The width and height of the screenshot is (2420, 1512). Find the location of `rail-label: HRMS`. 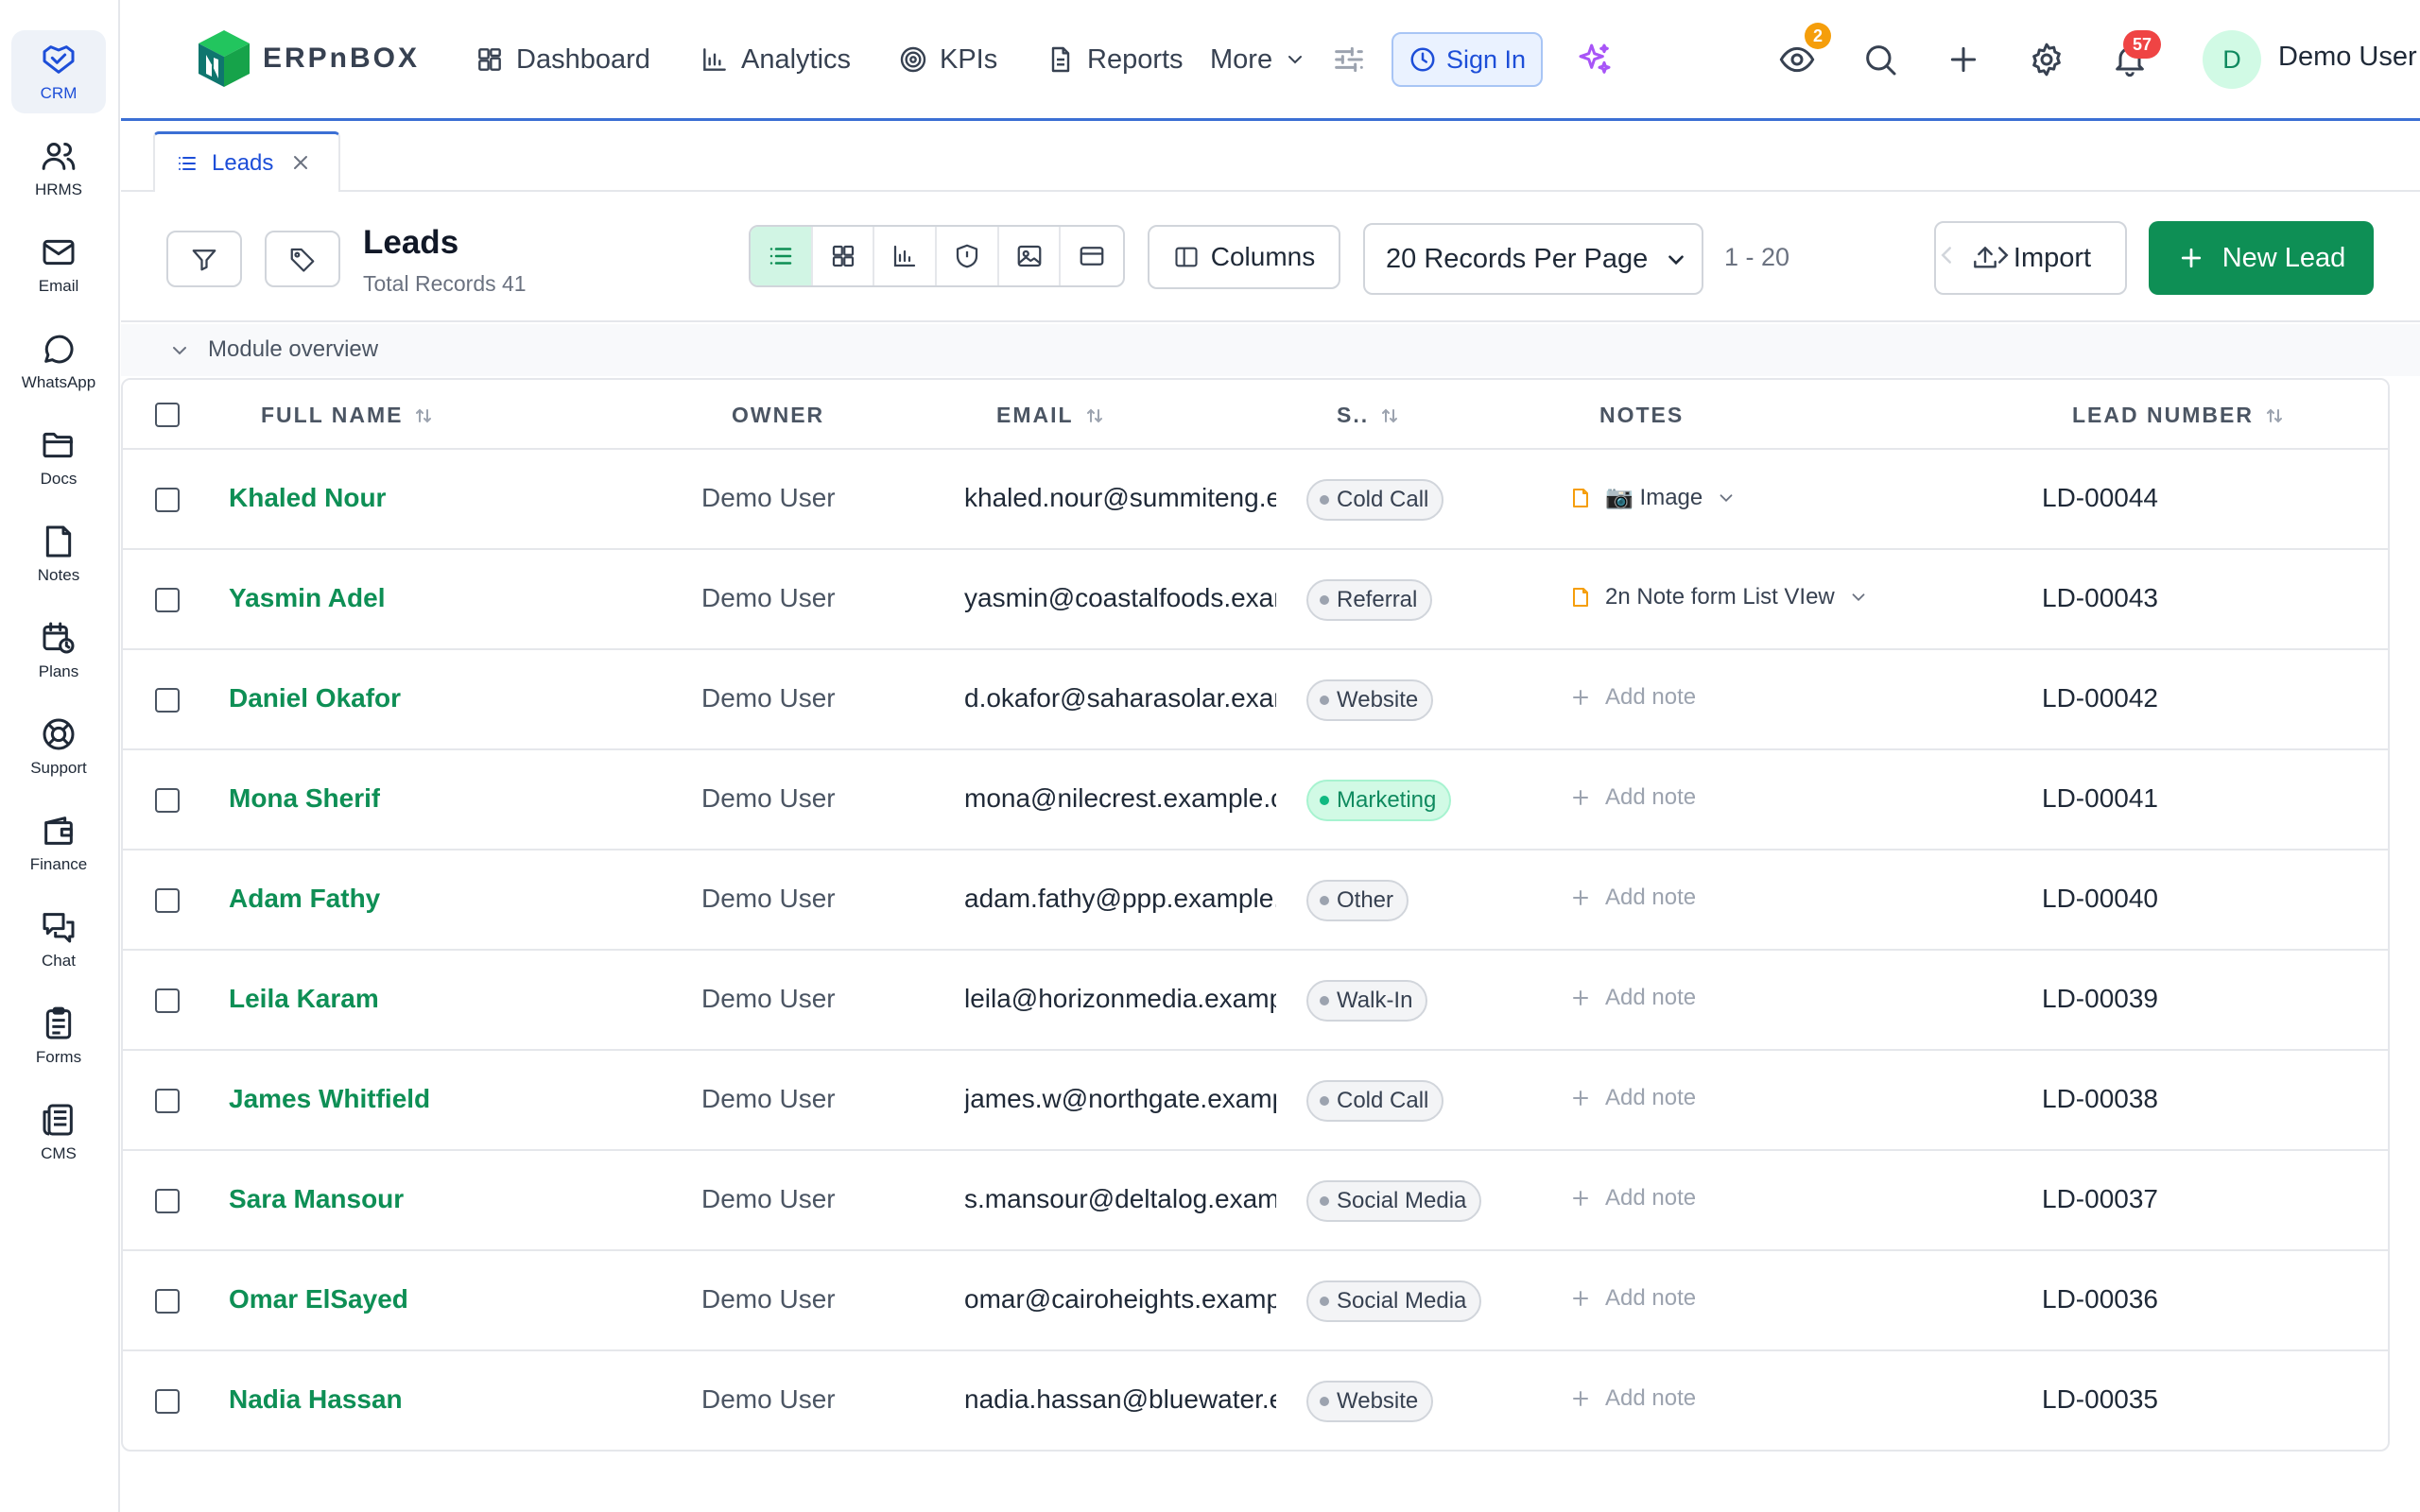

rail-label: HRMS is located at coordinates (58, 189).